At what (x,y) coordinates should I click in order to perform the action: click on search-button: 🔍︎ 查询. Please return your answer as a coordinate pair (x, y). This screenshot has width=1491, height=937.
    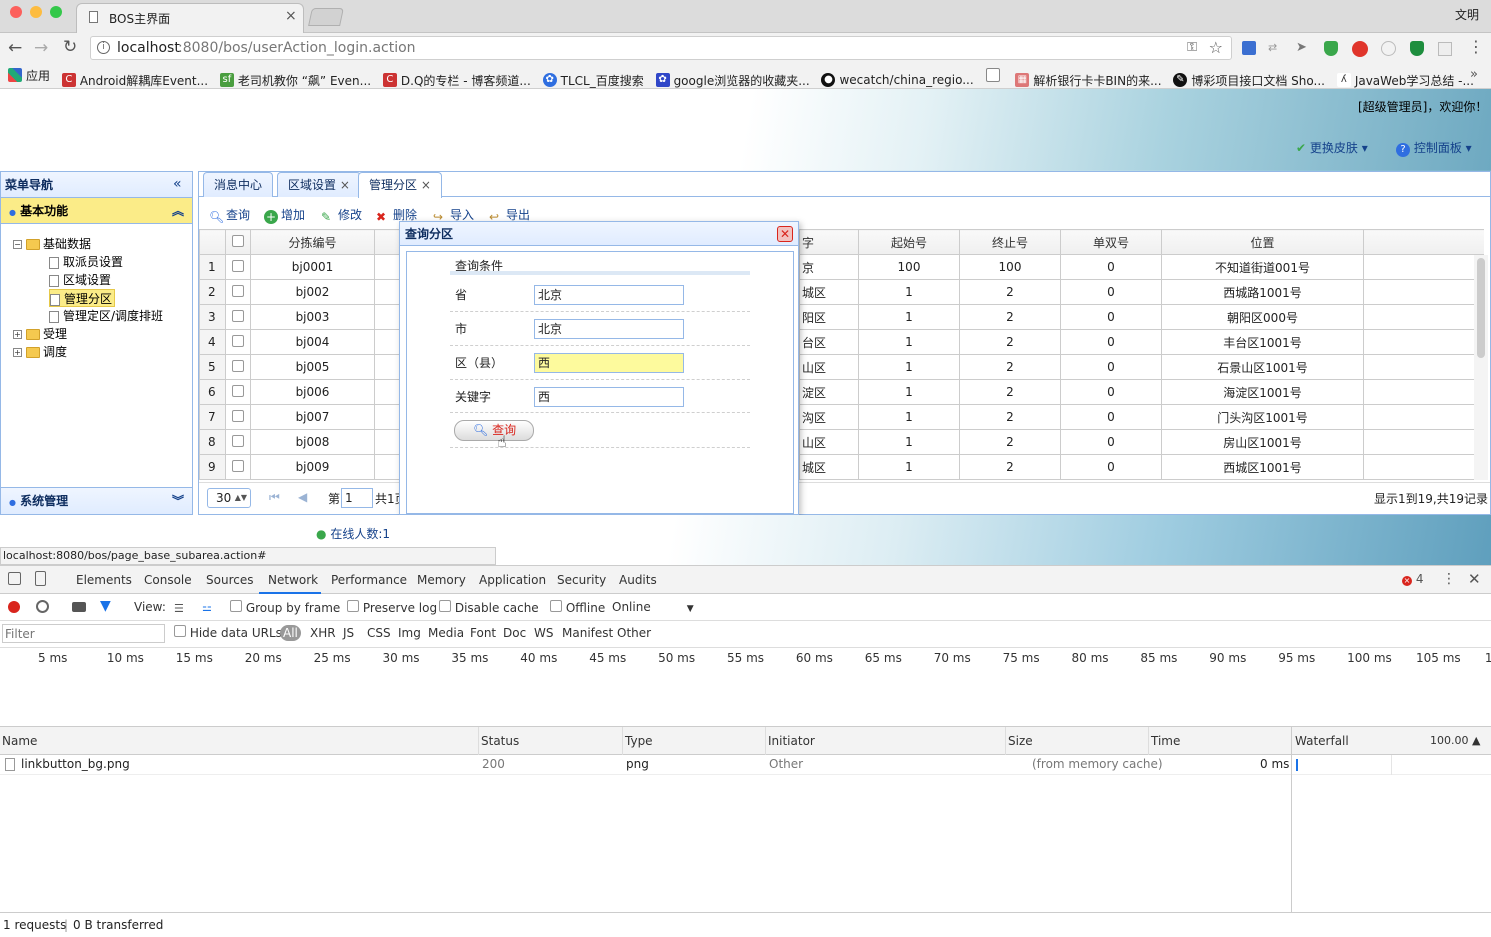
    Looking at the image, I should click on (229, 215).